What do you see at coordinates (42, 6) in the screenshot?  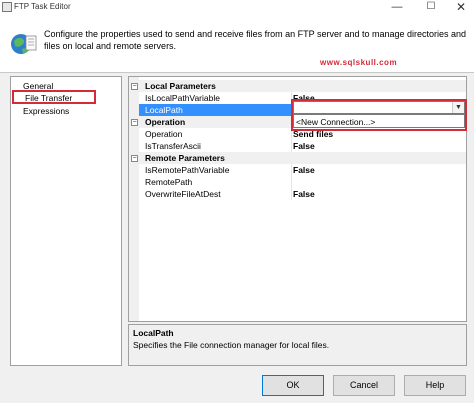 I see `window-title: FTP Task Editor` at bounding box center [42, 6].